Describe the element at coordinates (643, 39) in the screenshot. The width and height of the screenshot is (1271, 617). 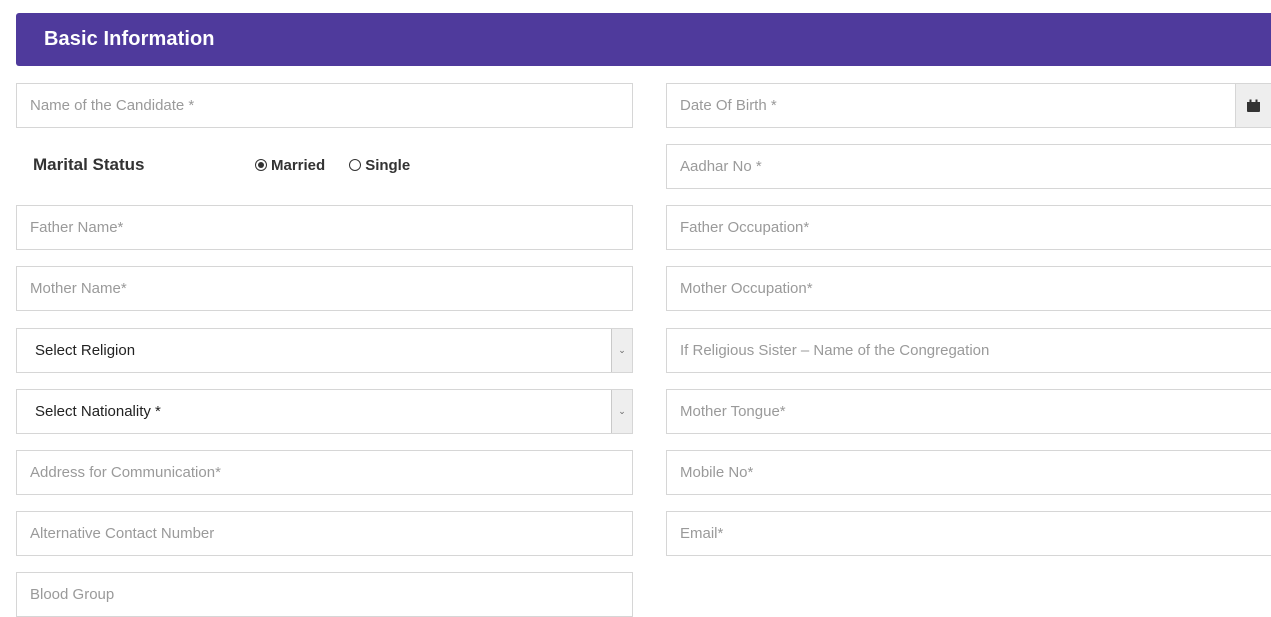
I see `section-header: Basic Information` at that location.